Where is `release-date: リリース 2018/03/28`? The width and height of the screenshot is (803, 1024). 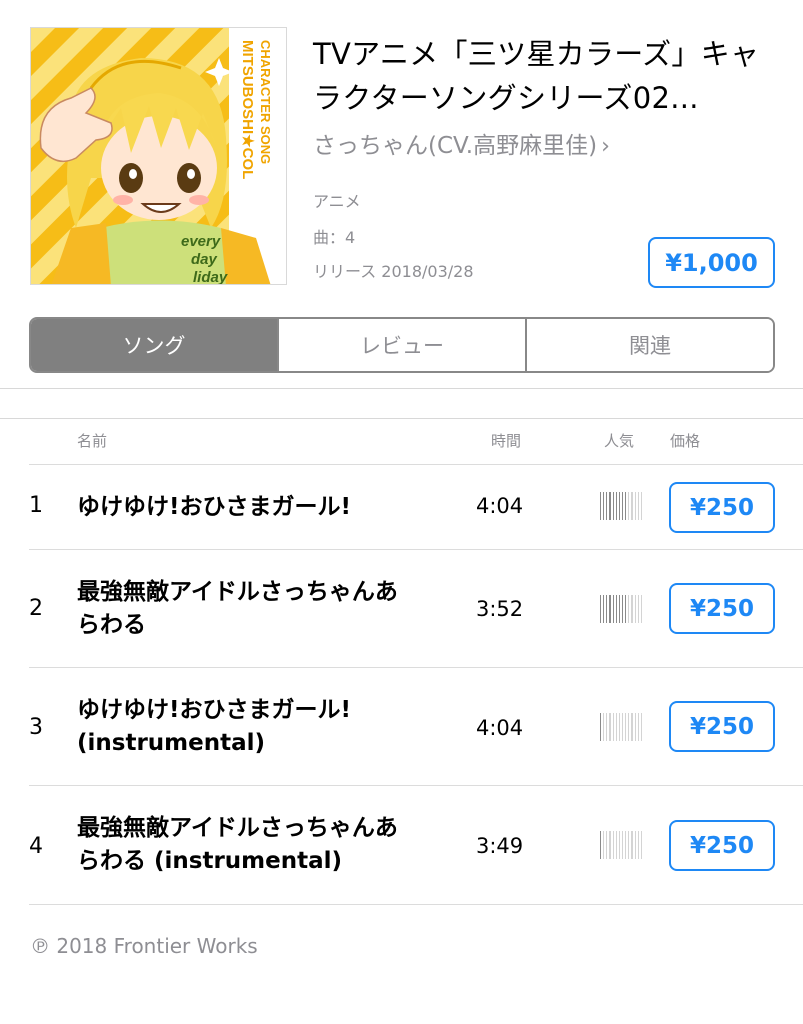
release-date: リリース 2018/03/28 is located at coordinates (393, 271).